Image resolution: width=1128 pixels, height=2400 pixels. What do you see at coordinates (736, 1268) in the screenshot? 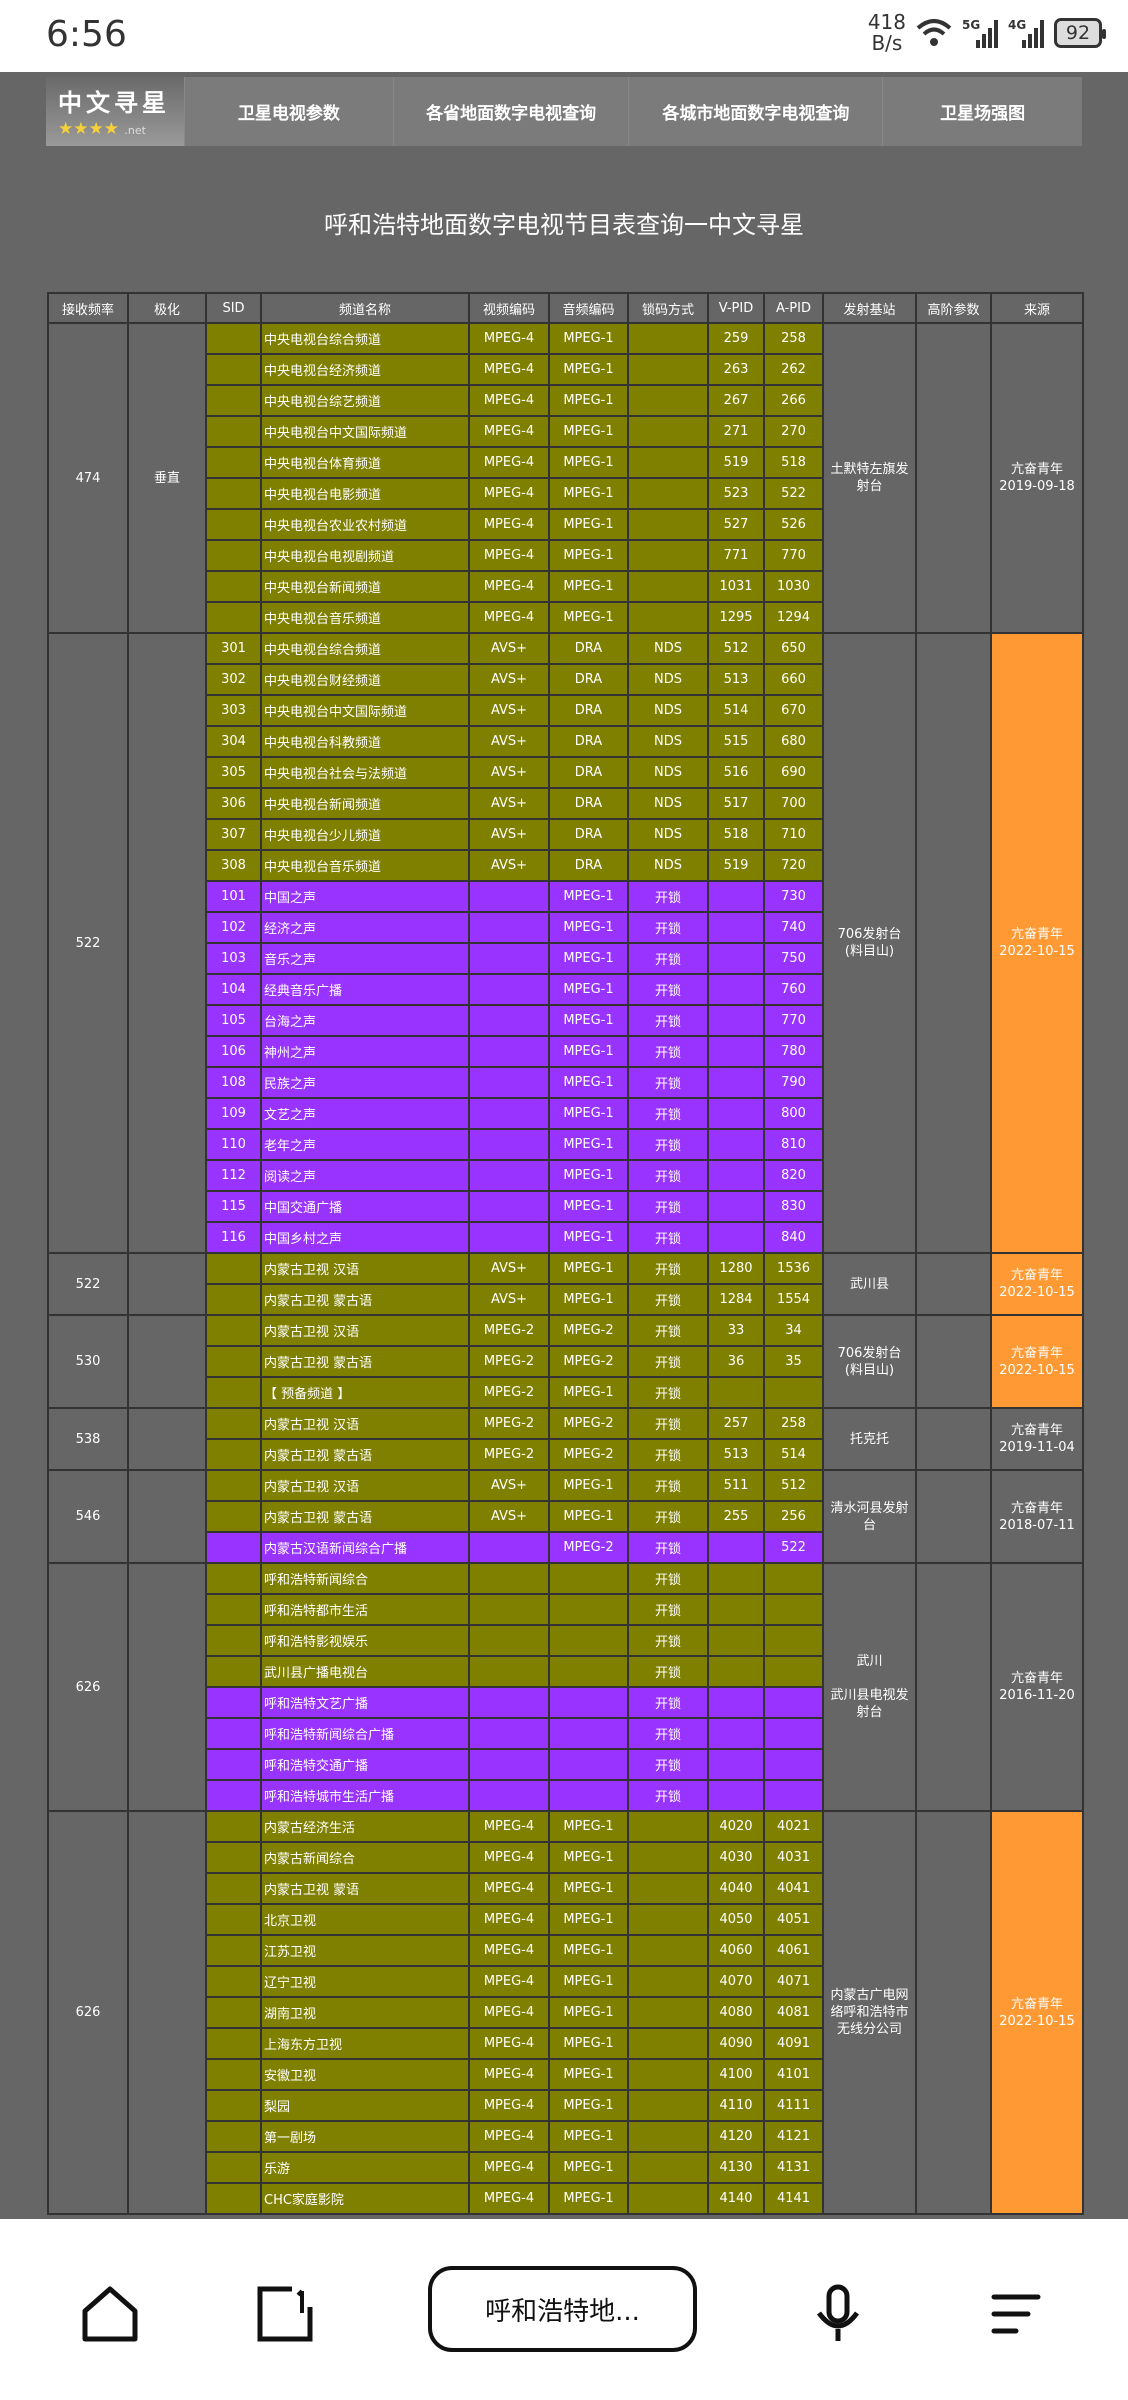
I see `vpid-cell: 1280` at bounding box center [736, 1268].